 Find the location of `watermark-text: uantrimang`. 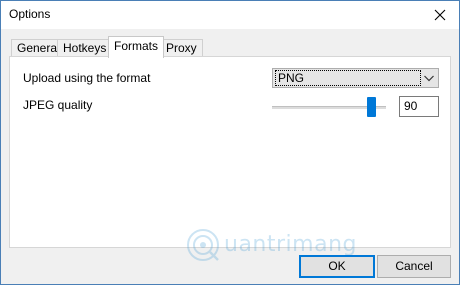

watermark-text: uantrimang is located at coordinates (290, 244).